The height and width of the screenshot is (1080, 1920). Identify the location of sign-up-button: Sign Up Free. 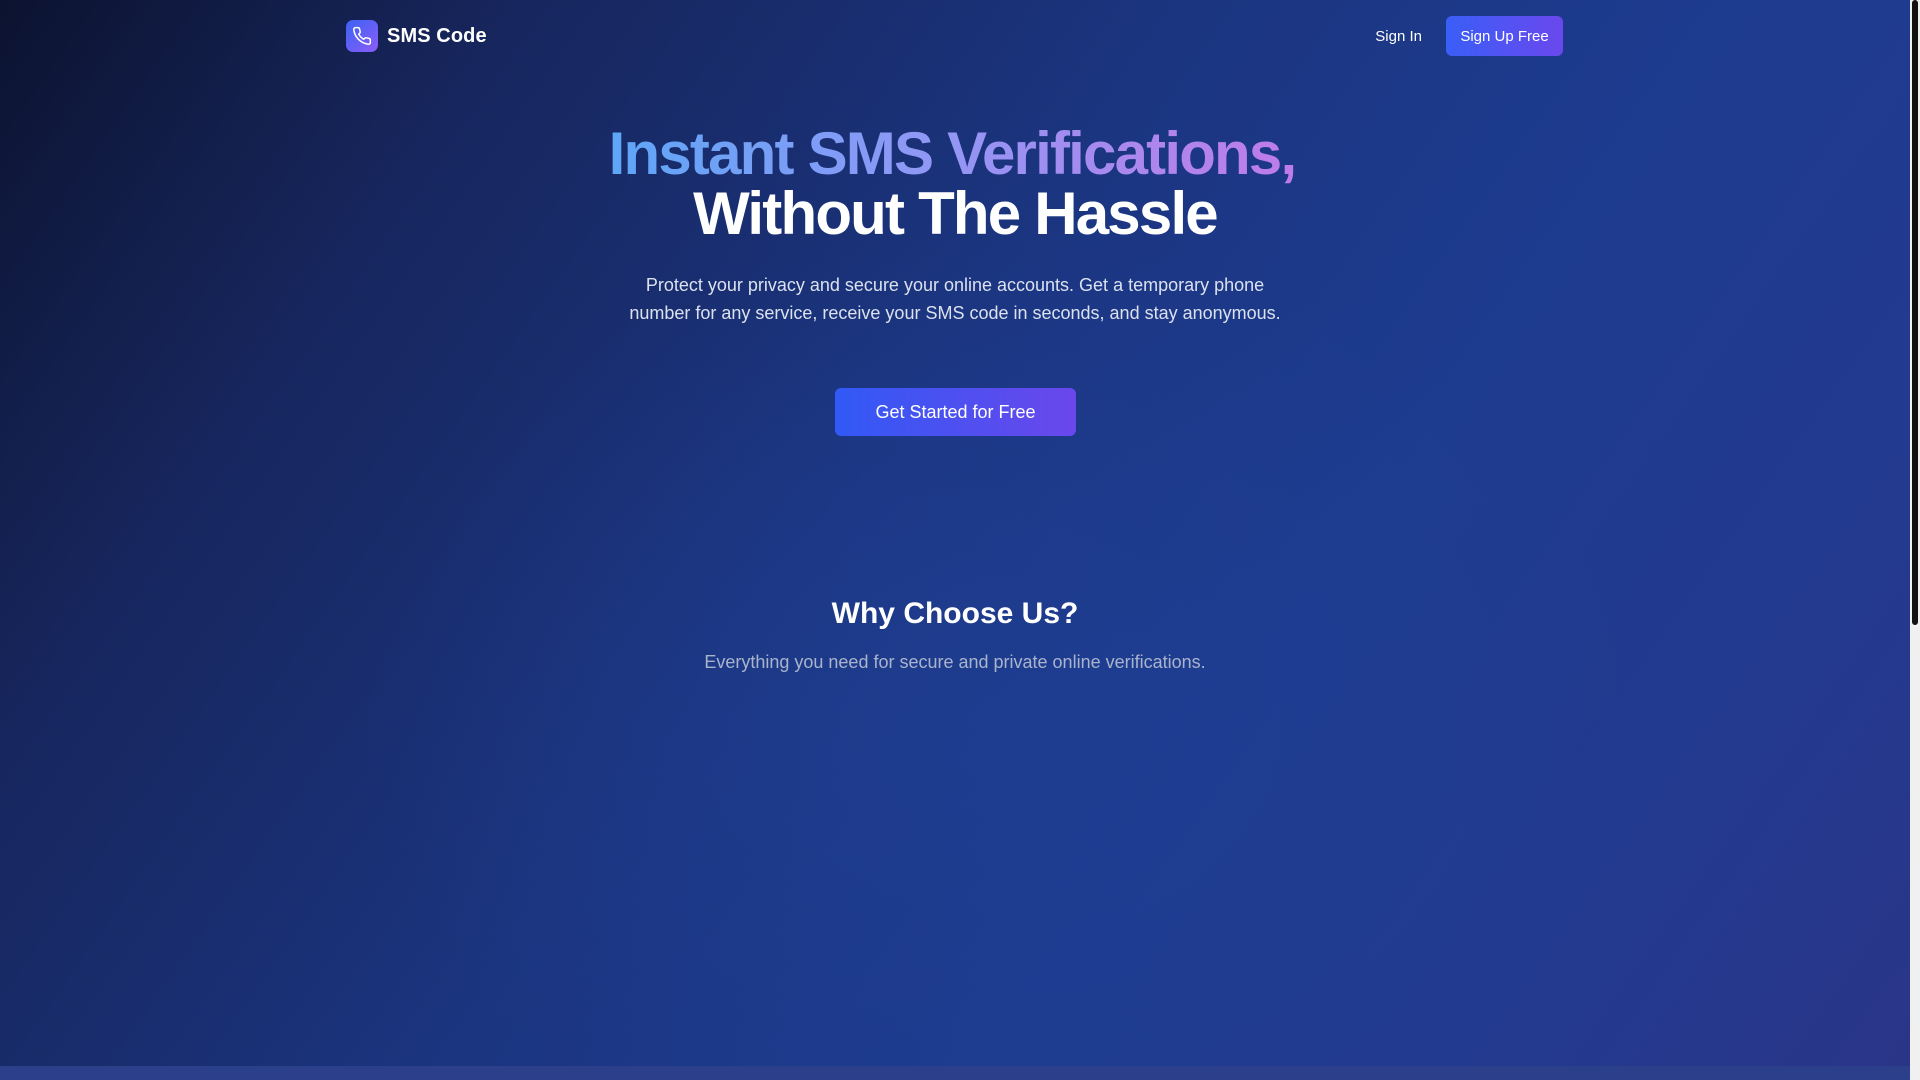
(1504, 36).